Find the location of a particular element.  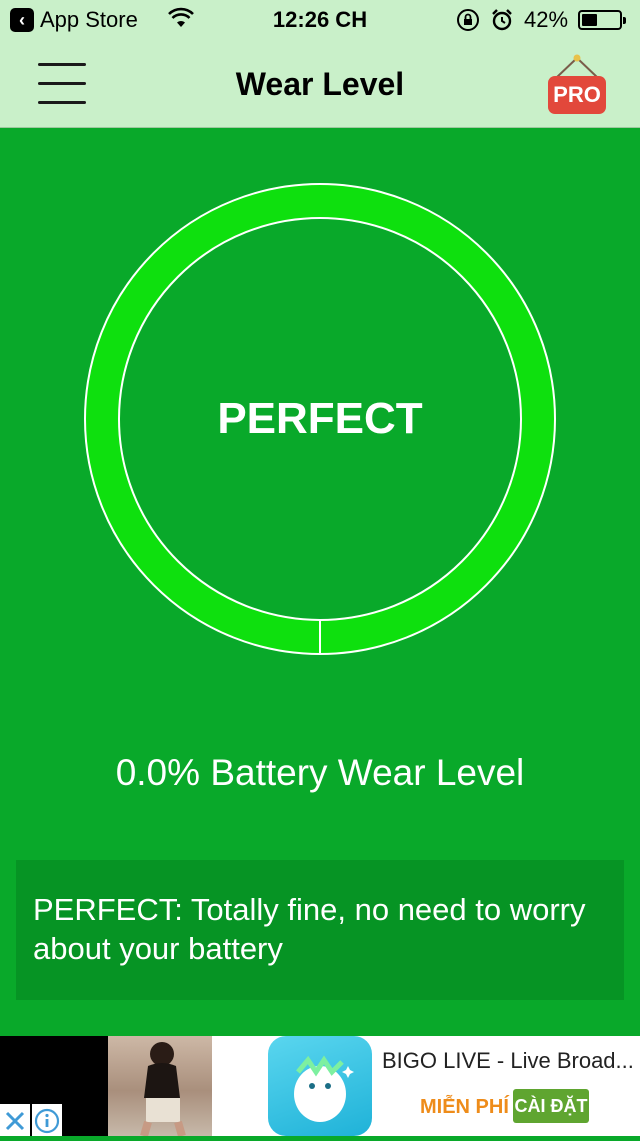

hamburger-menu-icon is located at coordinates (62, 84).